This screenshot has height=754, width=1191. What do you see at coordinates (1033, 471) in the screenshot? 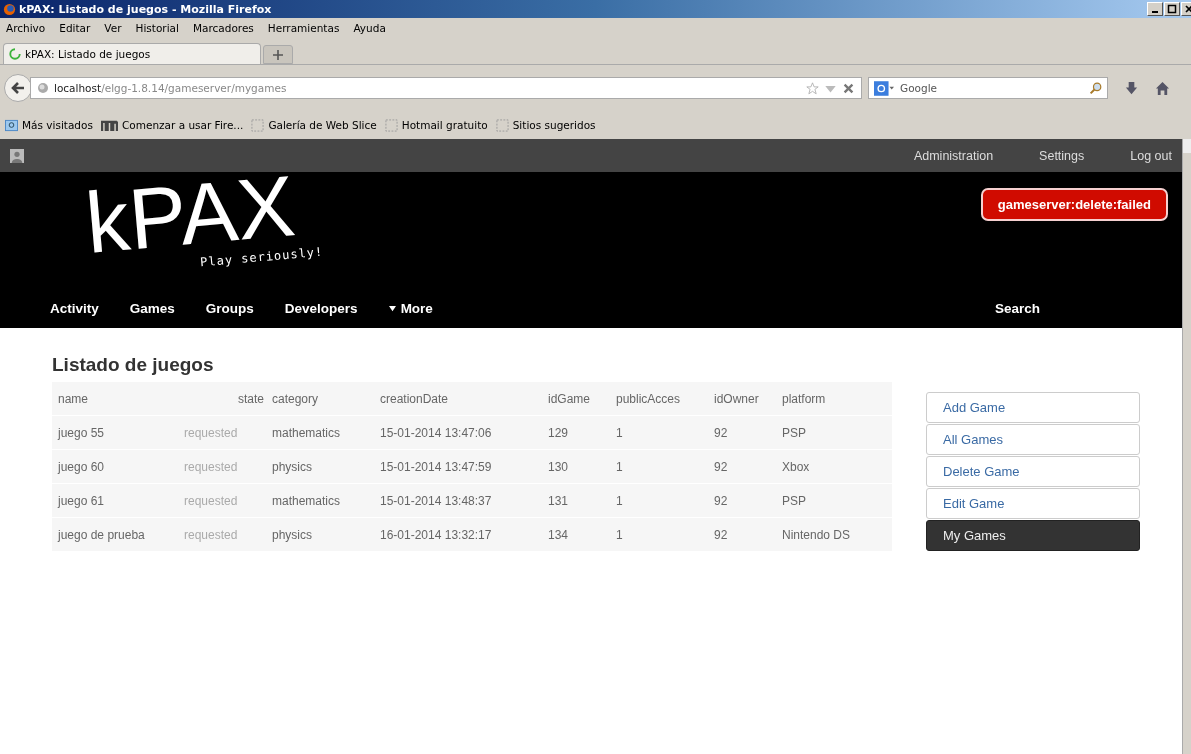
I see `sidebar-item: Delete Game` at bounding box center [1033, 471].